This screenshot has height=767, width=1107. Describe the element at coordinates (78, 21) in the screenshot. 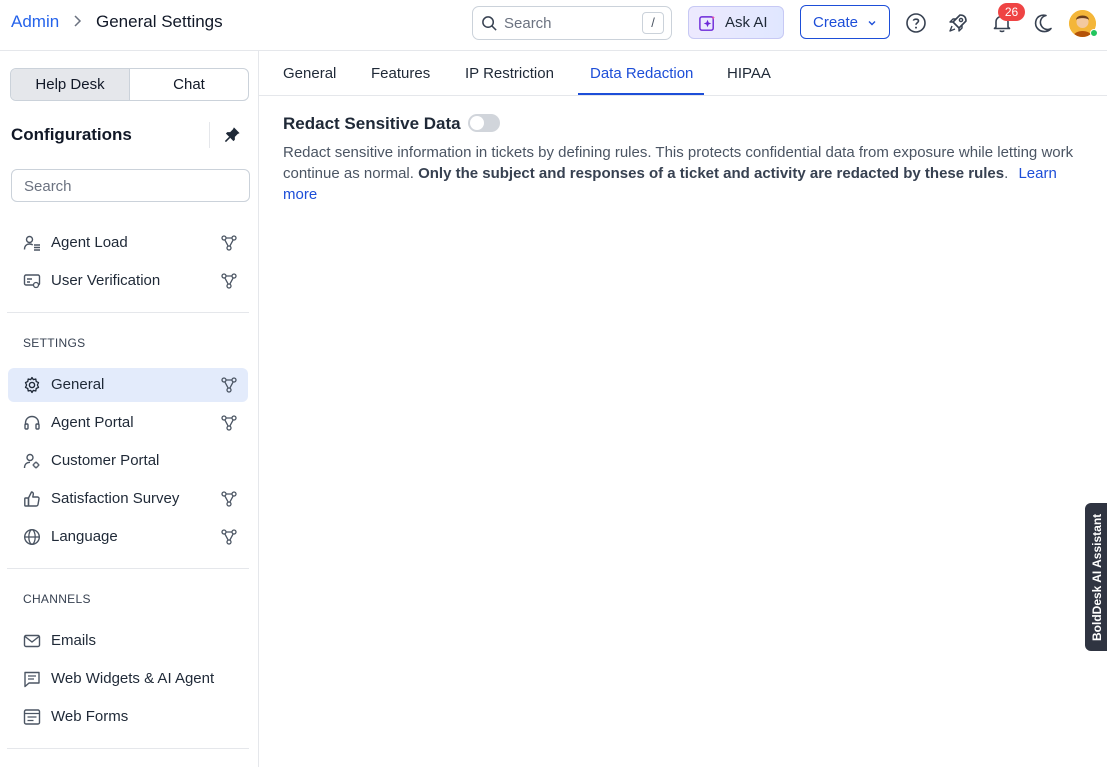

I see `chevron-right-icon` at that location.